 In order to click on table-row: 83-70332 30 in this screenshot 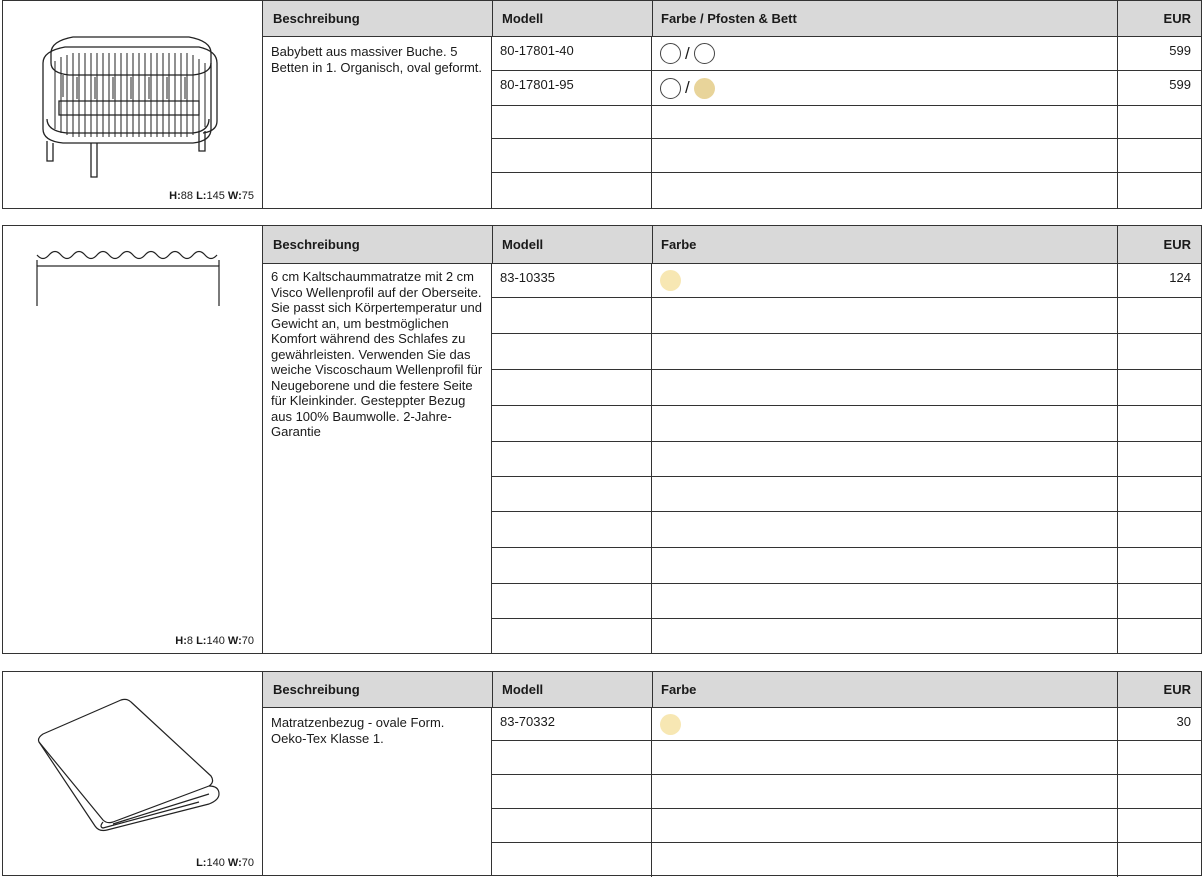, I will do `click(846, 724)`.